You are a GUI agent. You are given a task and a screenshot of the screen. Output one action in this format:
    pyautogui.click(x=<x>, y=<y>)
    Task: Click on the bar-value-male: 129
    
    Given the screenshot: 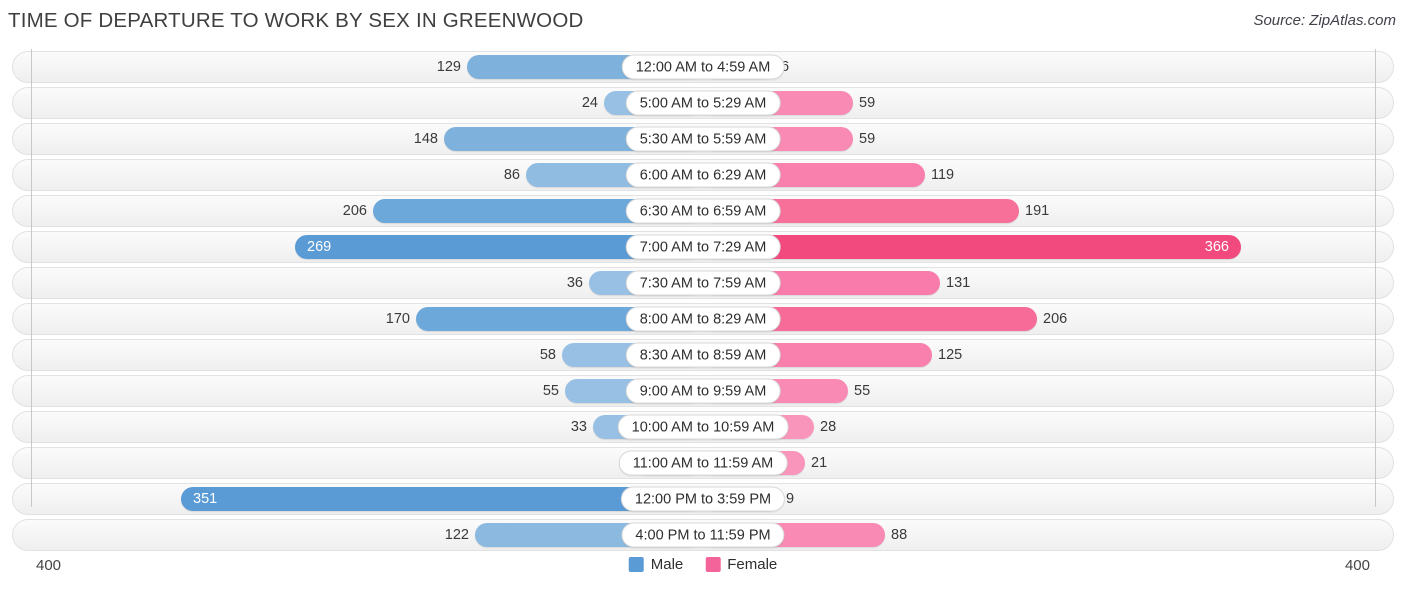 What is the action you would take?
    pyautogui.click(x=448, y=67)
    